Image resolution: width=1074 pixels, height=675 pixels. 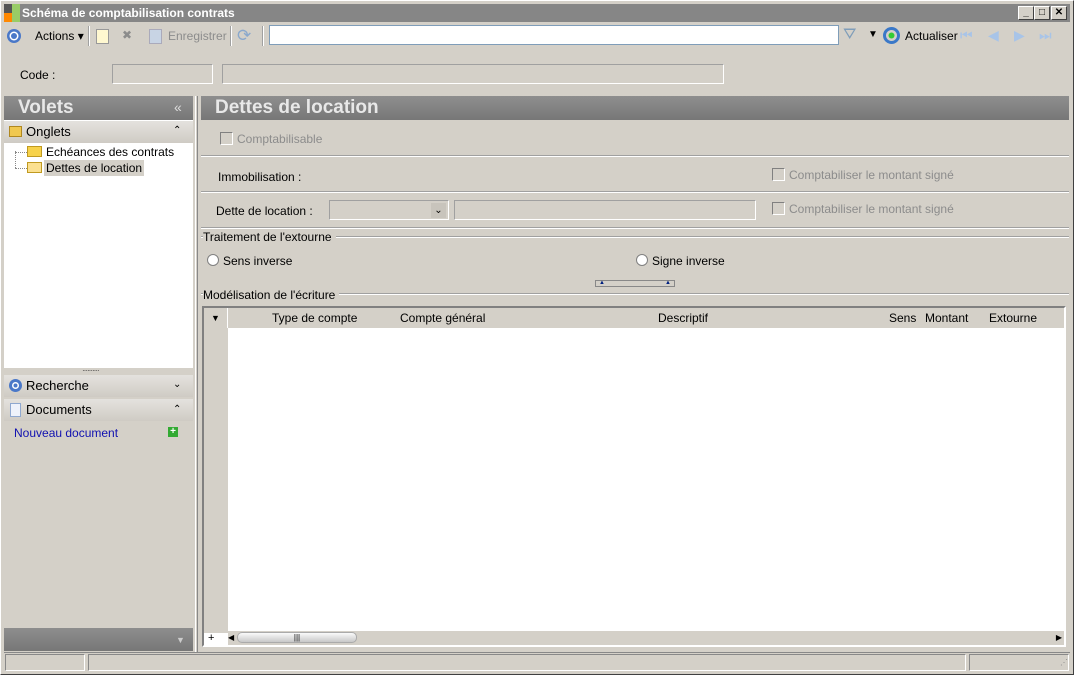 What do you see at coordinates (297, 637) in the screenshot?
I see `scroll-thumb: |||` at bounding box center [297, 637].